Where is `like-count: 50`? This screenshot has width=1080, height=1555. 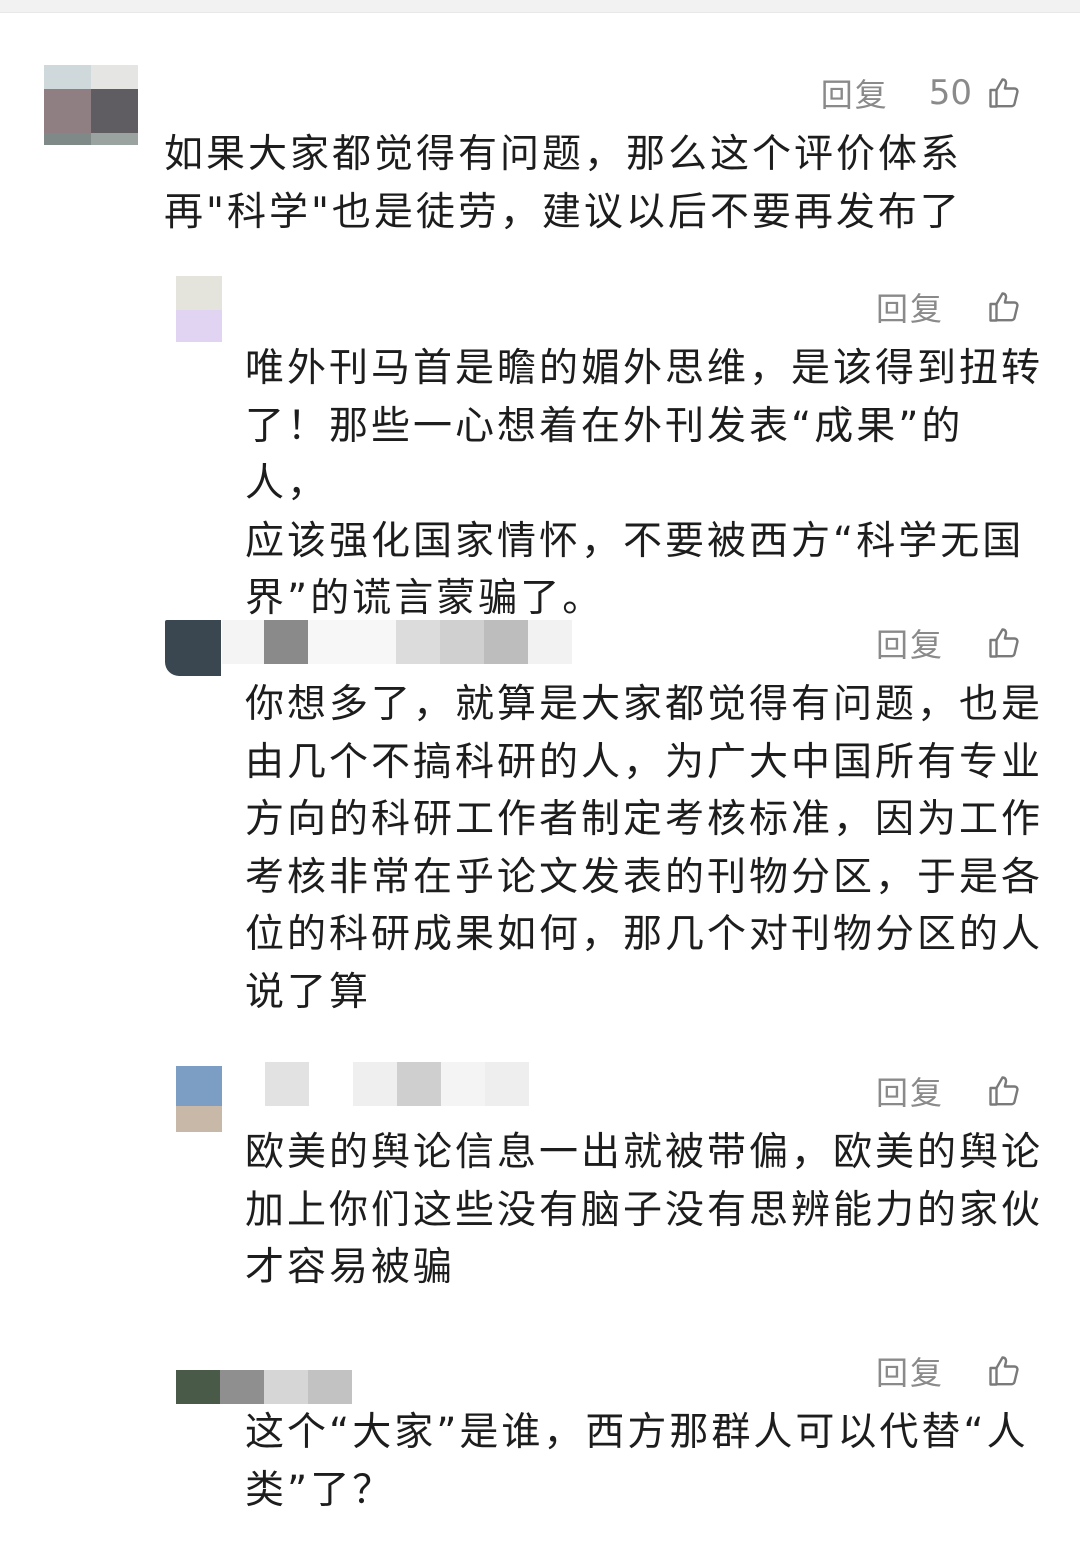
like-count: 50 is located at coordinates (950, 93).